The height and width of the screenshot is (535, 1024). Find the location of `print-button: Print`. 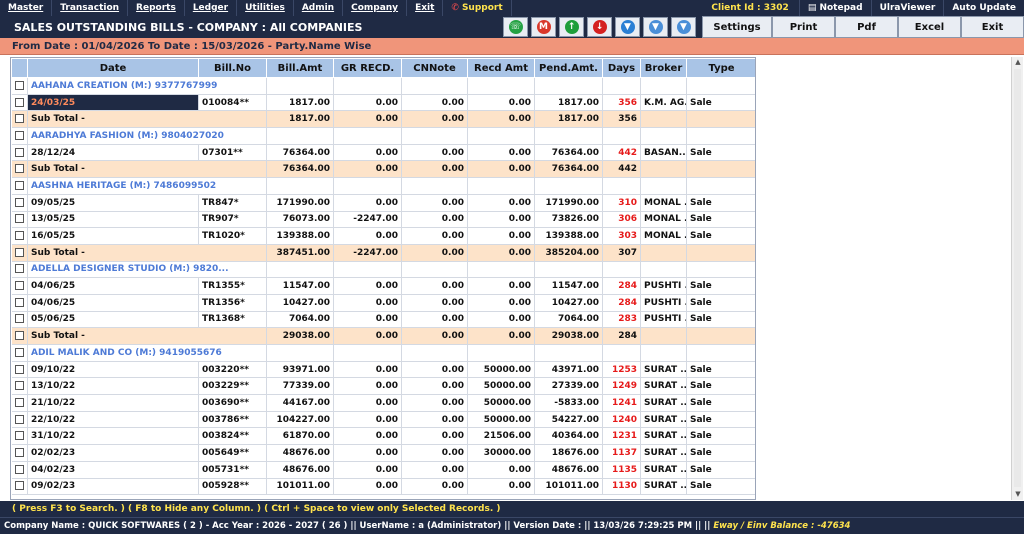

print-button: Print is located at coordinates (803, 27).